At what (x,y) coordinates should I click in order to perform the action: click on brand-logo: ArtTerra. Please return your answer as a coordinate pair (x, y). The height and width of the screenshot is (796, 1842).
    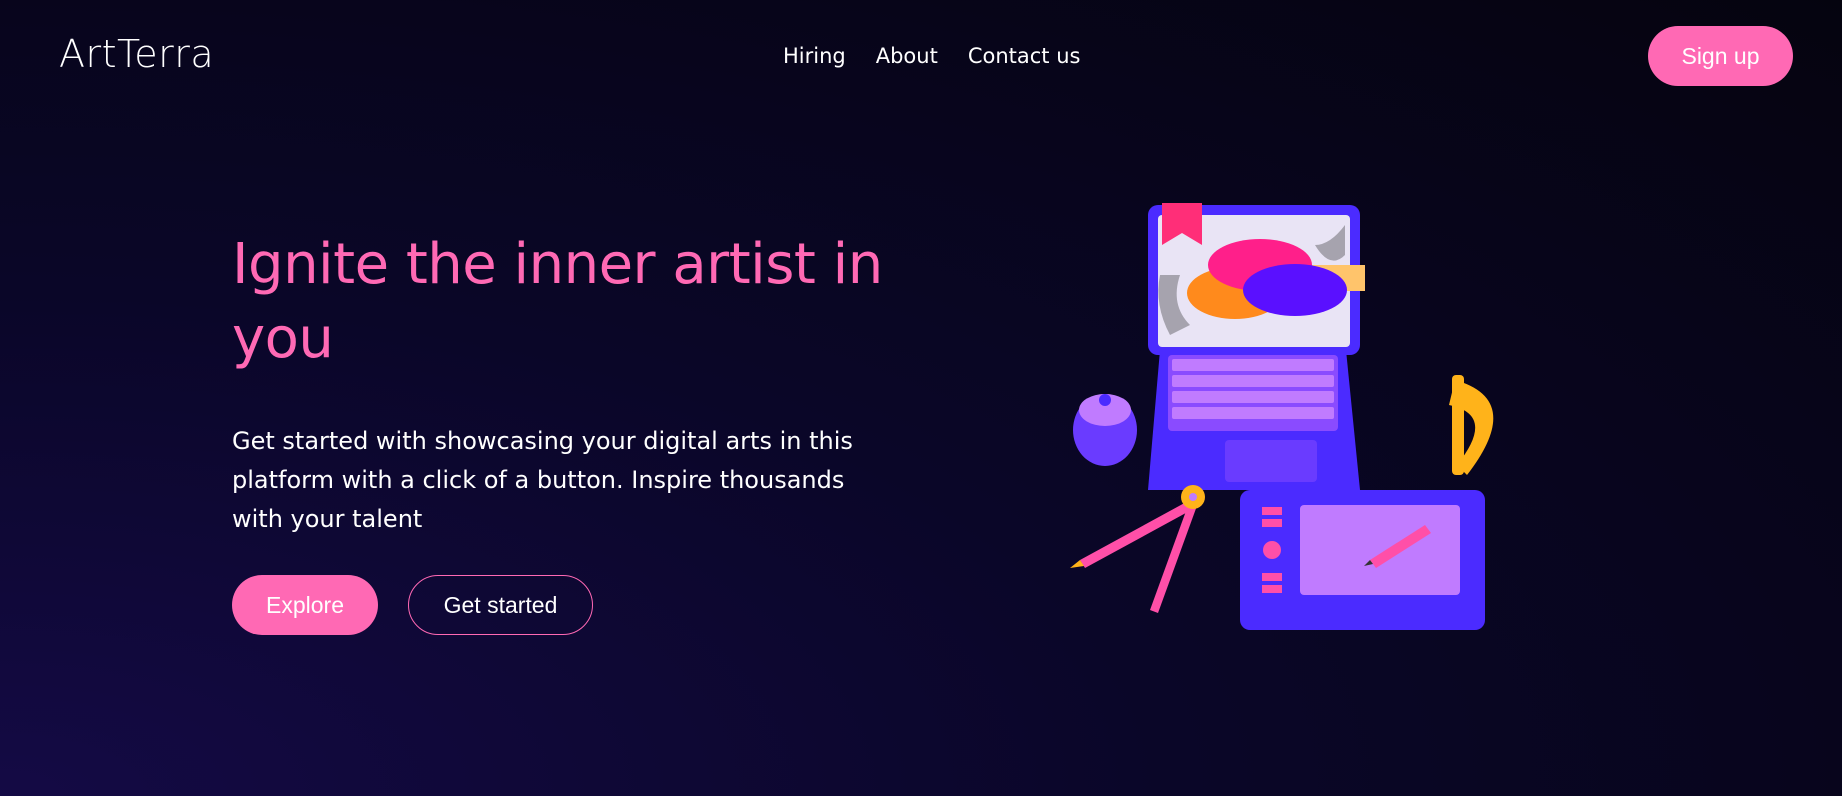
    Looking at the image, I should click on (136, 54).